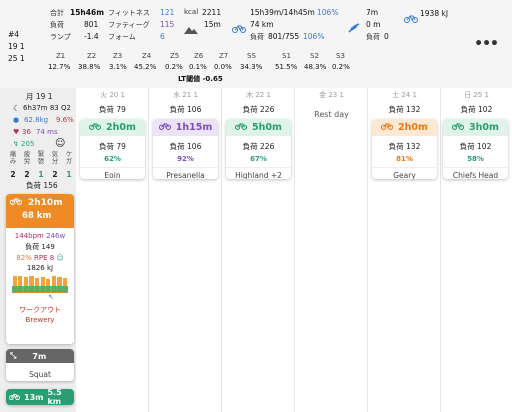 This screenshot has width=512, height=412. Describe the element at coordinates (185, 109) in the screenshot. I see `day-load: 負荷 106` at that location.